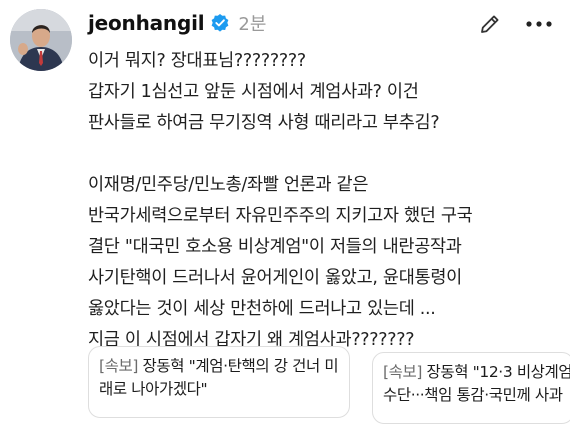 This screenshot has height=424, width=570. What do you see at coordinates (264, 123) in the screenshot?
I see `post-line: 판사들로 하여금 무기징역 사형 때리라고 부추김?` at bounding box center [264, 123].